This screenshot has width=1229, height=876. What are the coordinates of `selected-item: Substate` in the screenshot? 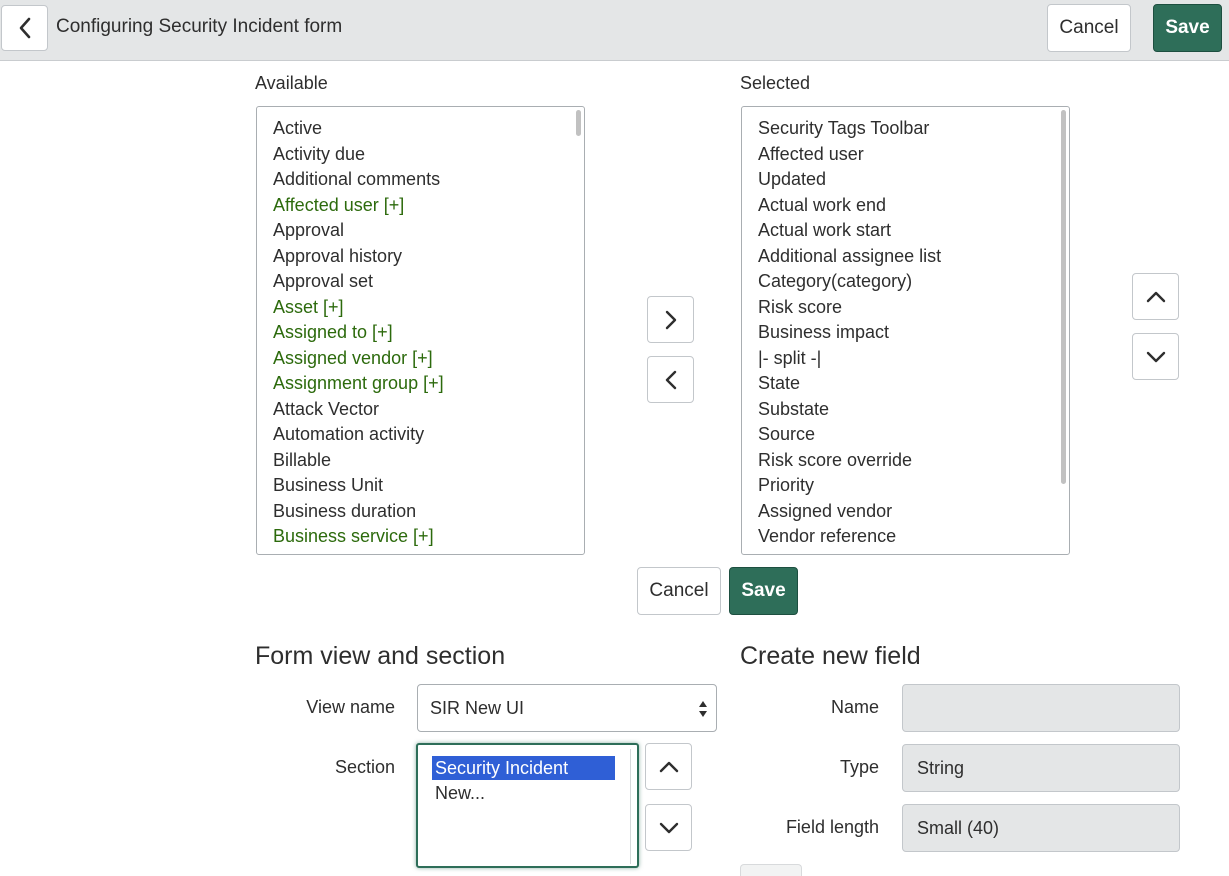 It's located at (905, 410).